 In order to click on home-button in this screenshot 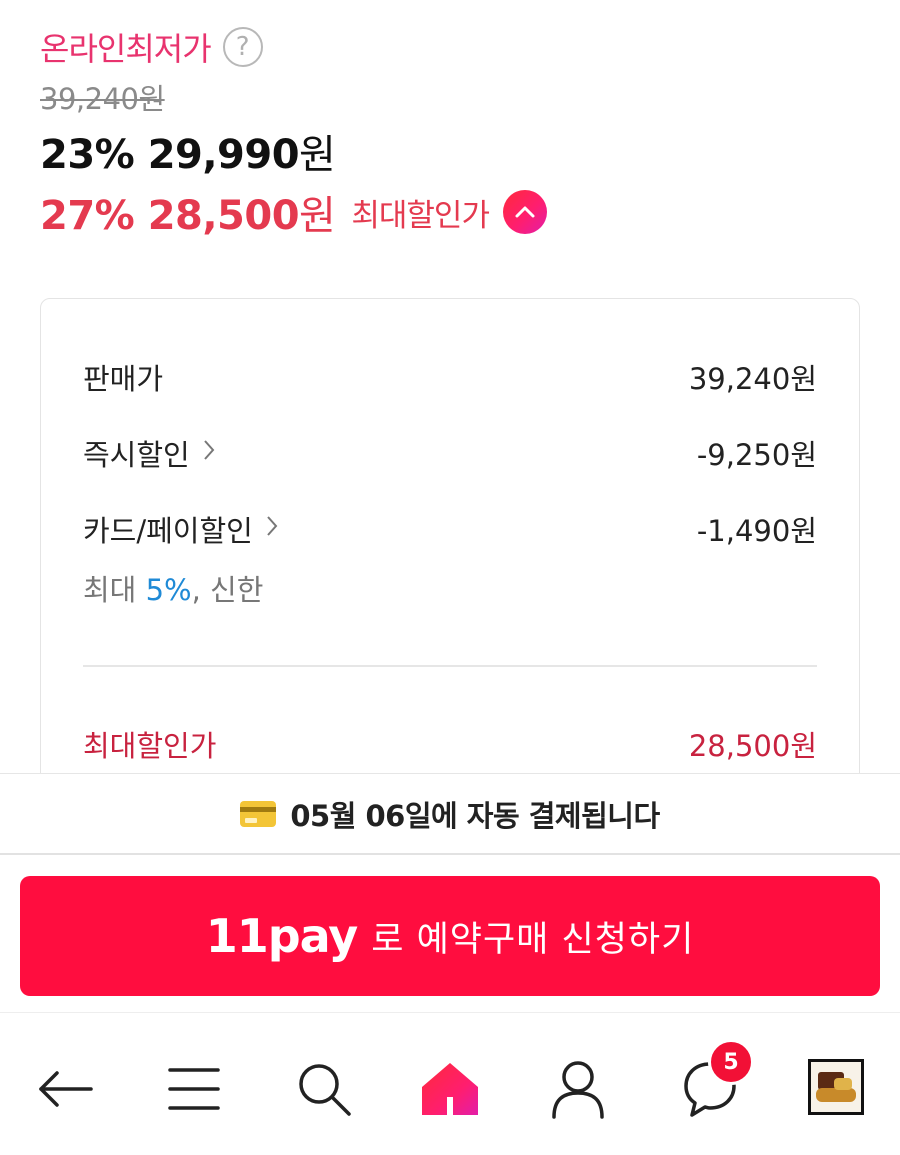, I will do `click(450, 1089)`.